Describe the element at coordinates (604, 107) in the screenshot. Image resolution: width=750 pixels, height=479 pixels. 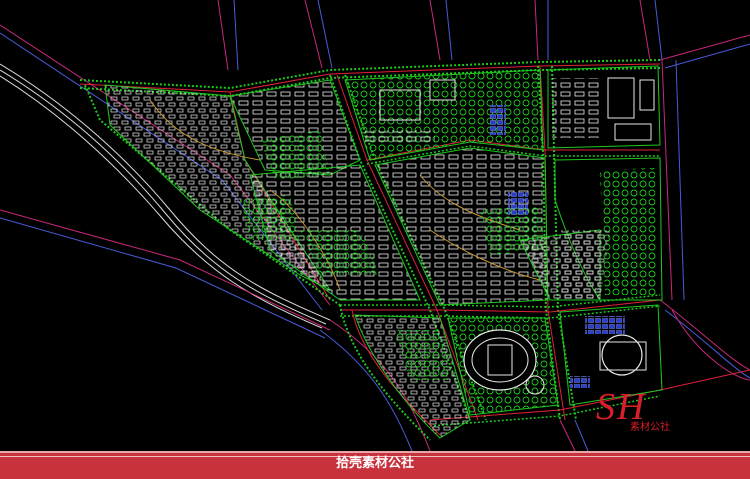
I see `civic-block-northeast` at that location.